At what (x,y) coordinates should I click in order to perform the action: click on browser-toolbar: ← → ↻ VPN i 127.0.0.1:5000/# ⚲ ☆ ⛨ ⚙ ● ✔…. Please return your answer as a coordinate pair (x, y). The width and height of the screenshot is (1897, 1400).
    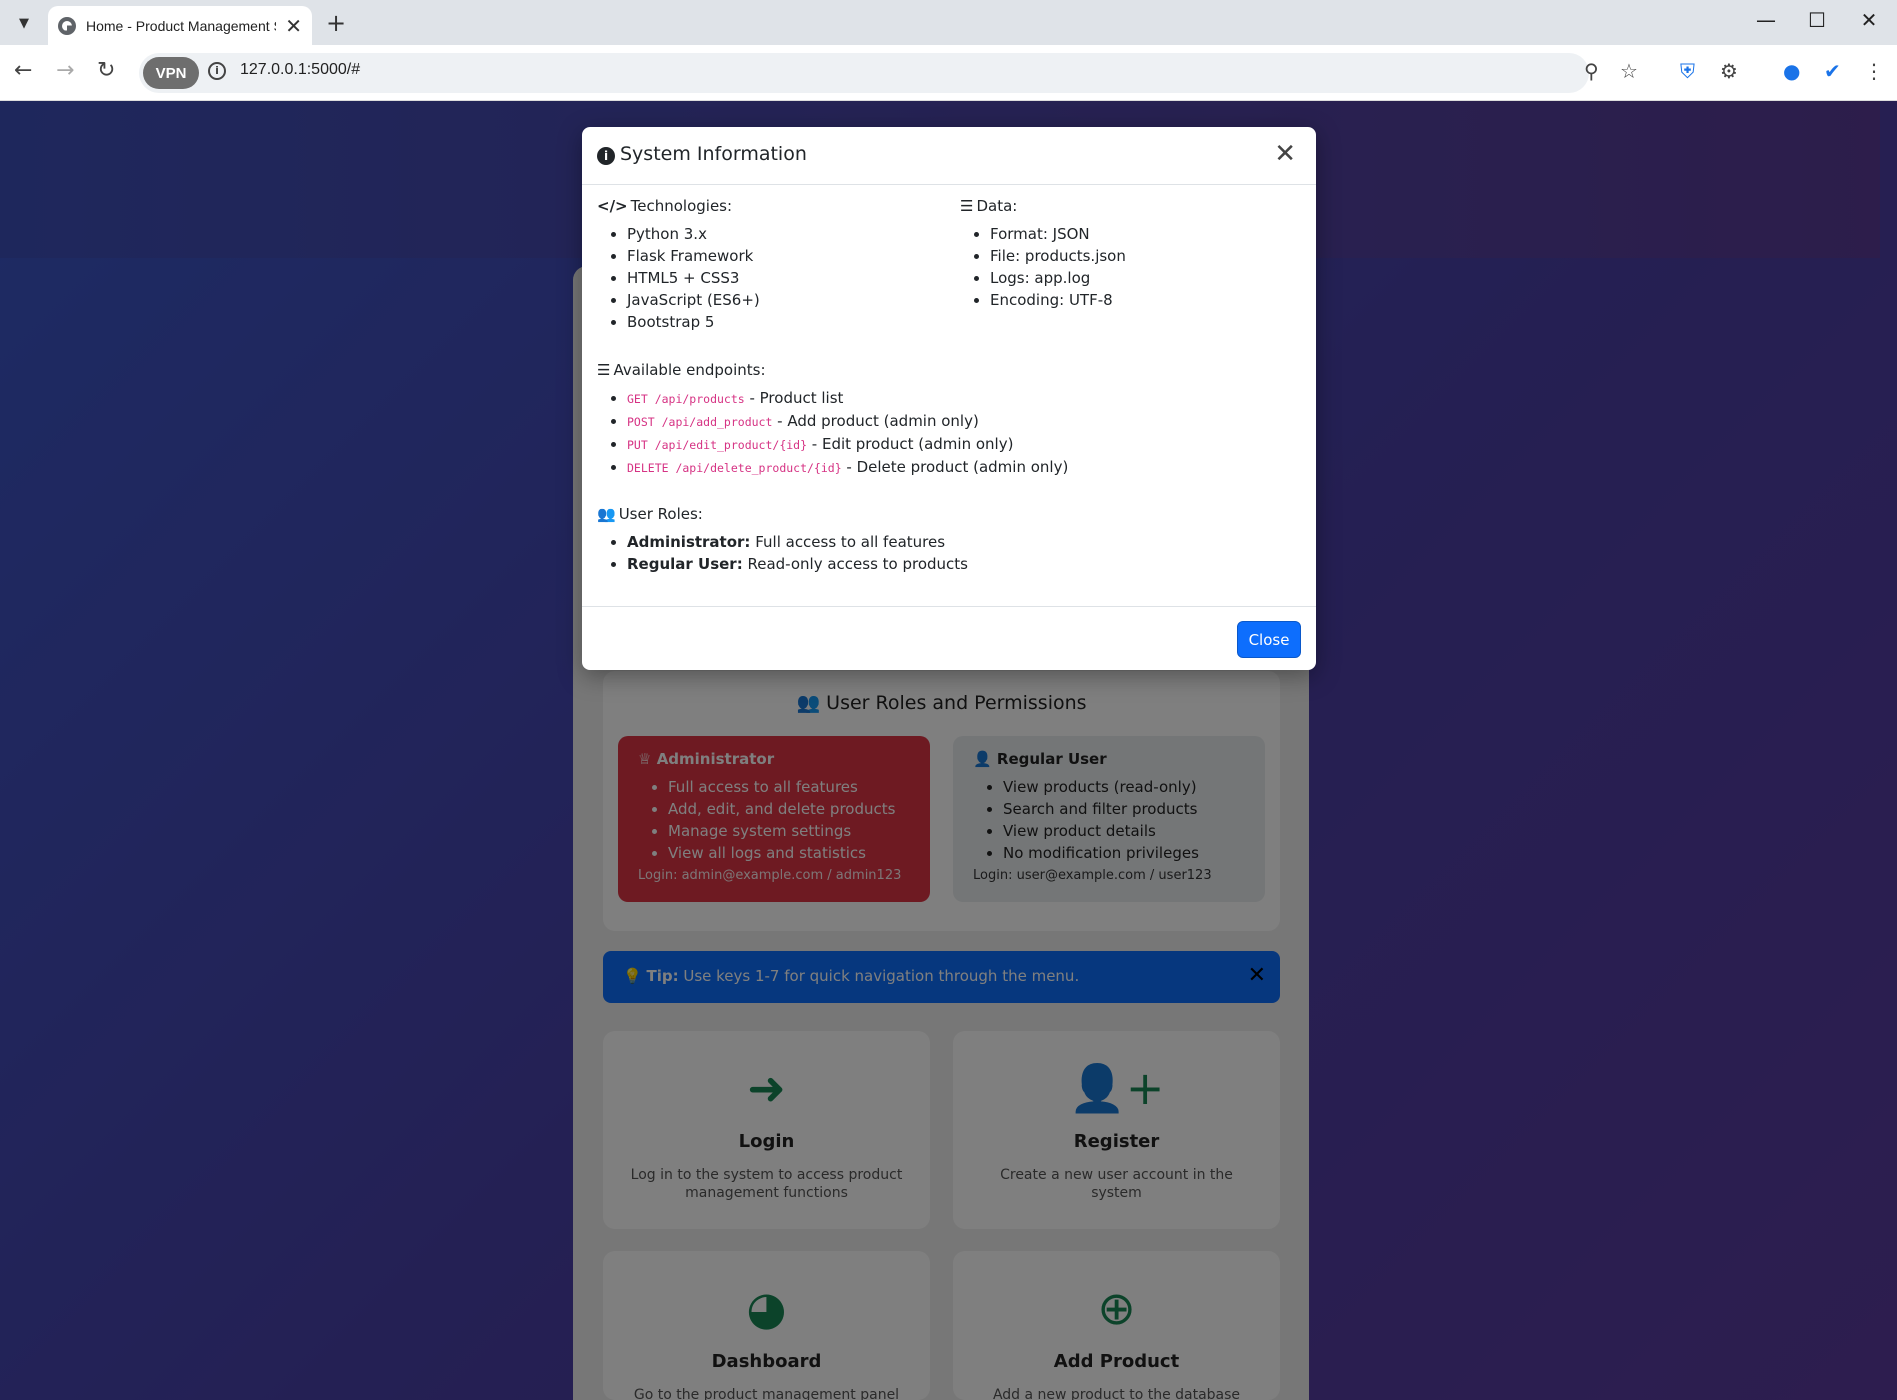
    Looking at the image, I should click on (948, 73).